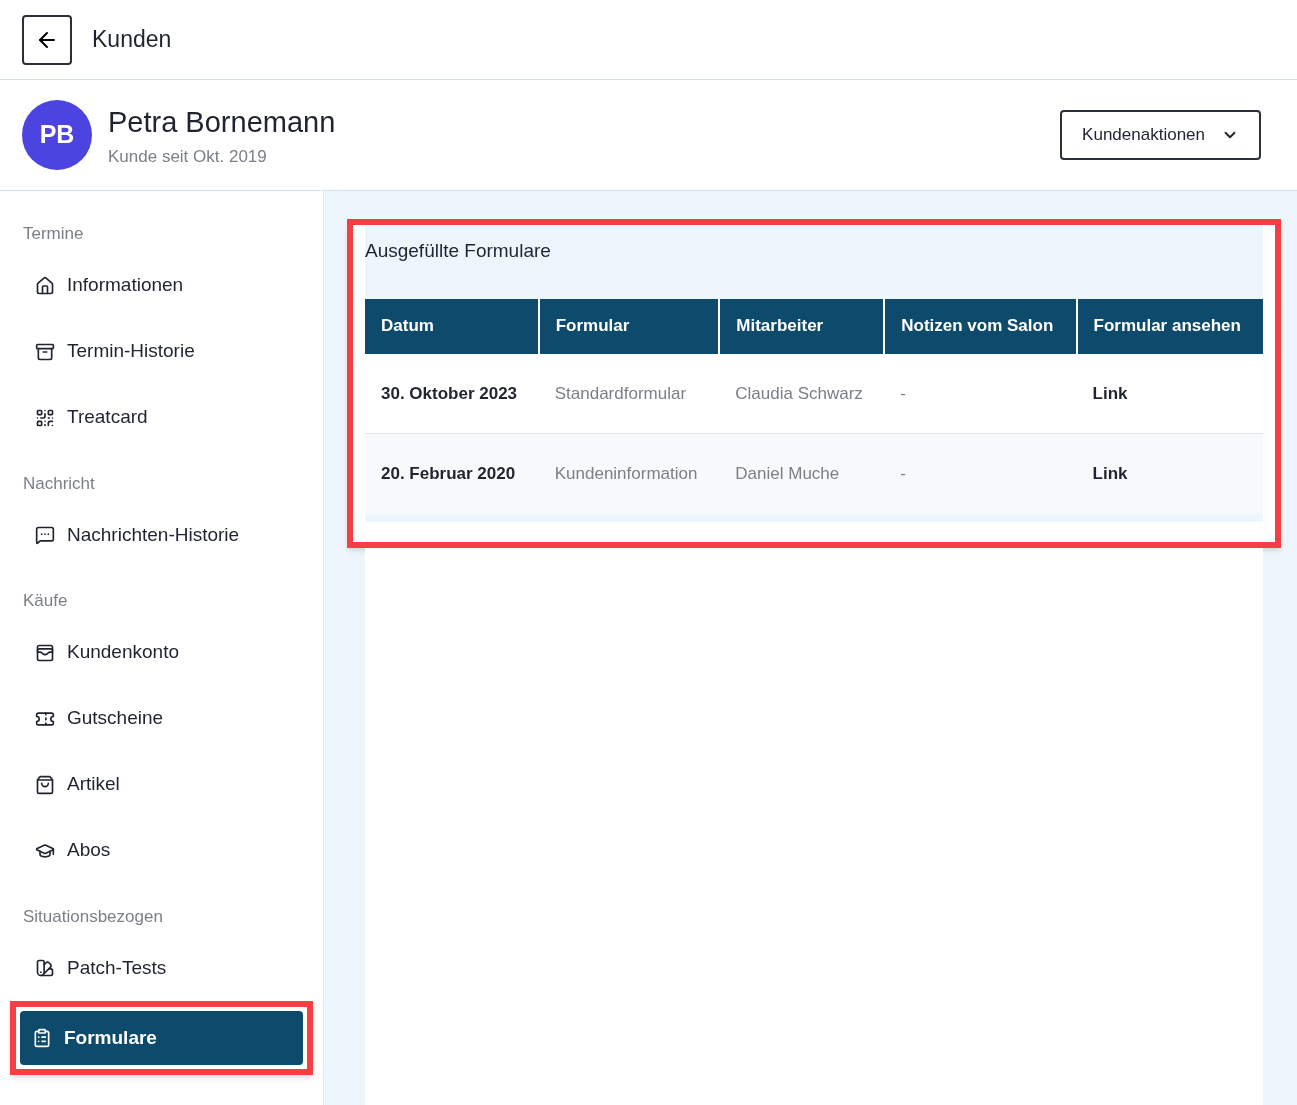 The width and height of the screenshot is (1297, 1105). I want to click on sidebar-item: Informationen, so click(161, 285).